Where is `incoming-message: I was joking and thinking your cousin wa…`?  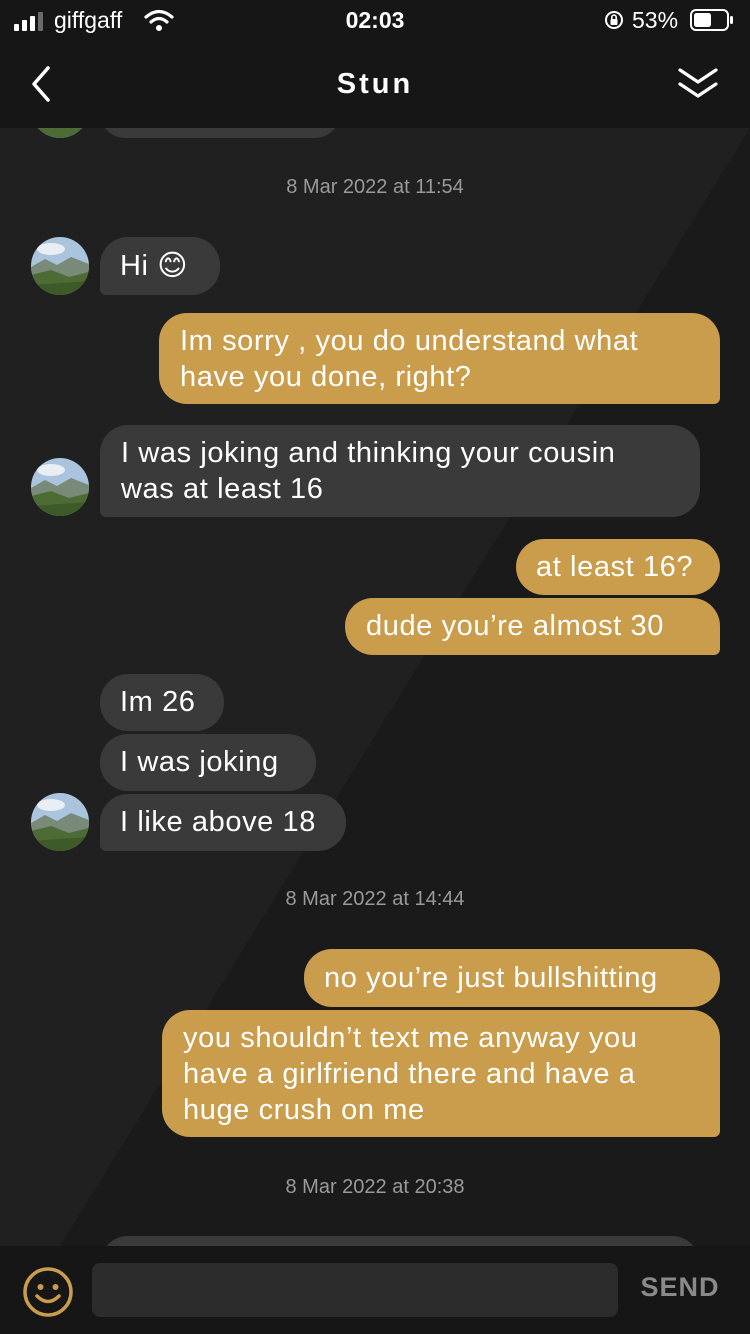
incoming-message: I was joking and thinking your cousin wa… is located at coordinates (400, 471).